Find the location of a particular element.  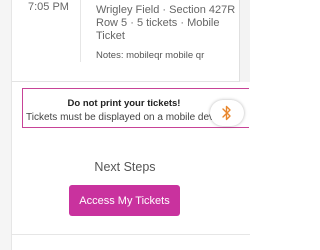

event-time: 7:05 PM is located at coordinates (48, 7).